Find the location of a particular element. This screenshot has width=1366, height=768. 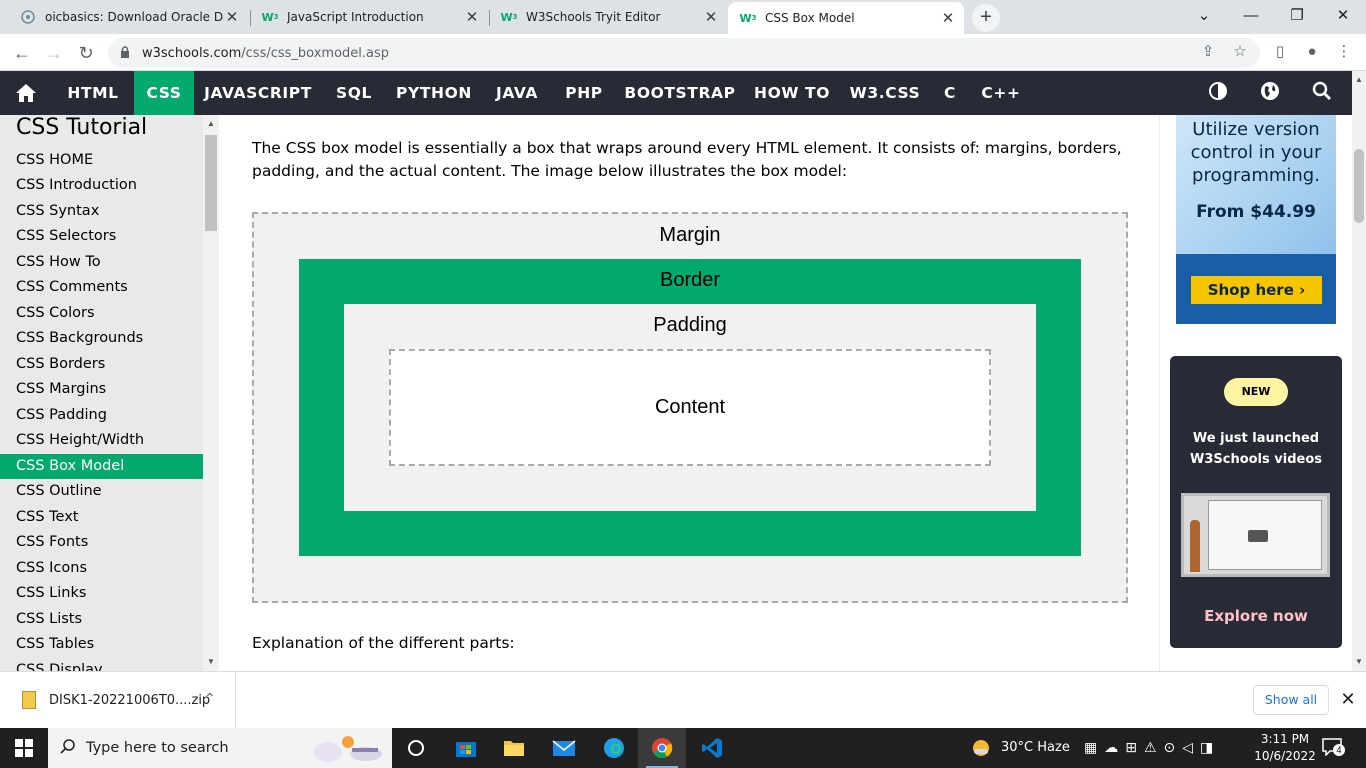

home-icon is located at coordinates (26, 93).